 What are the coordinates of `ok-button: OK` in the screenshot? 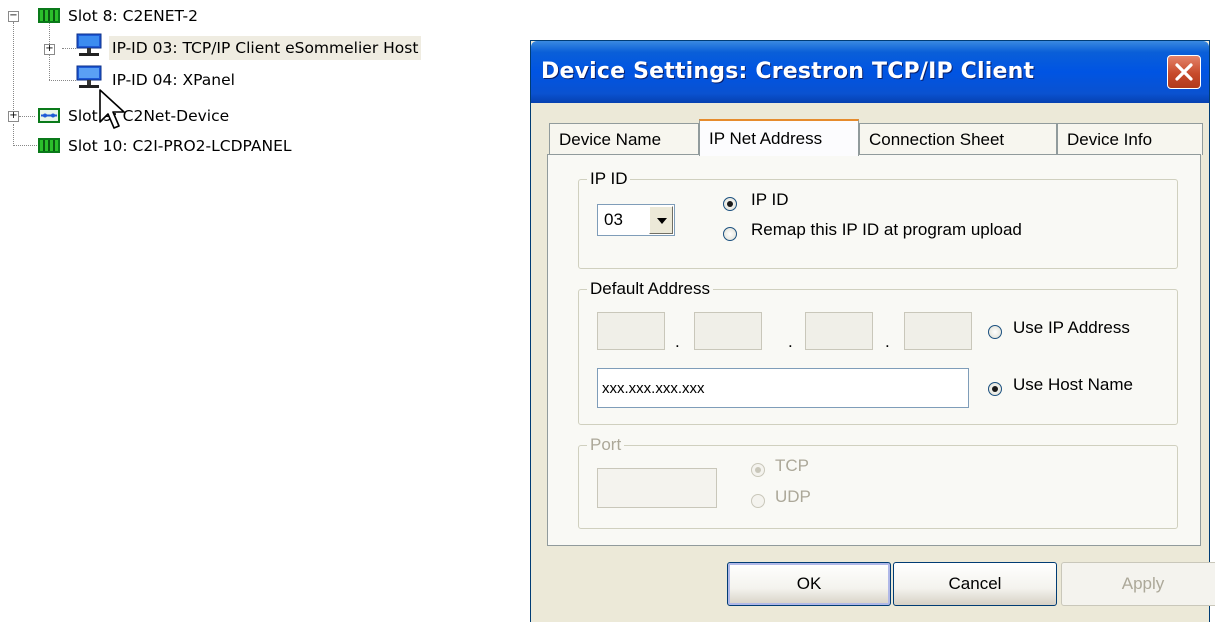 It's located at (809, 584).